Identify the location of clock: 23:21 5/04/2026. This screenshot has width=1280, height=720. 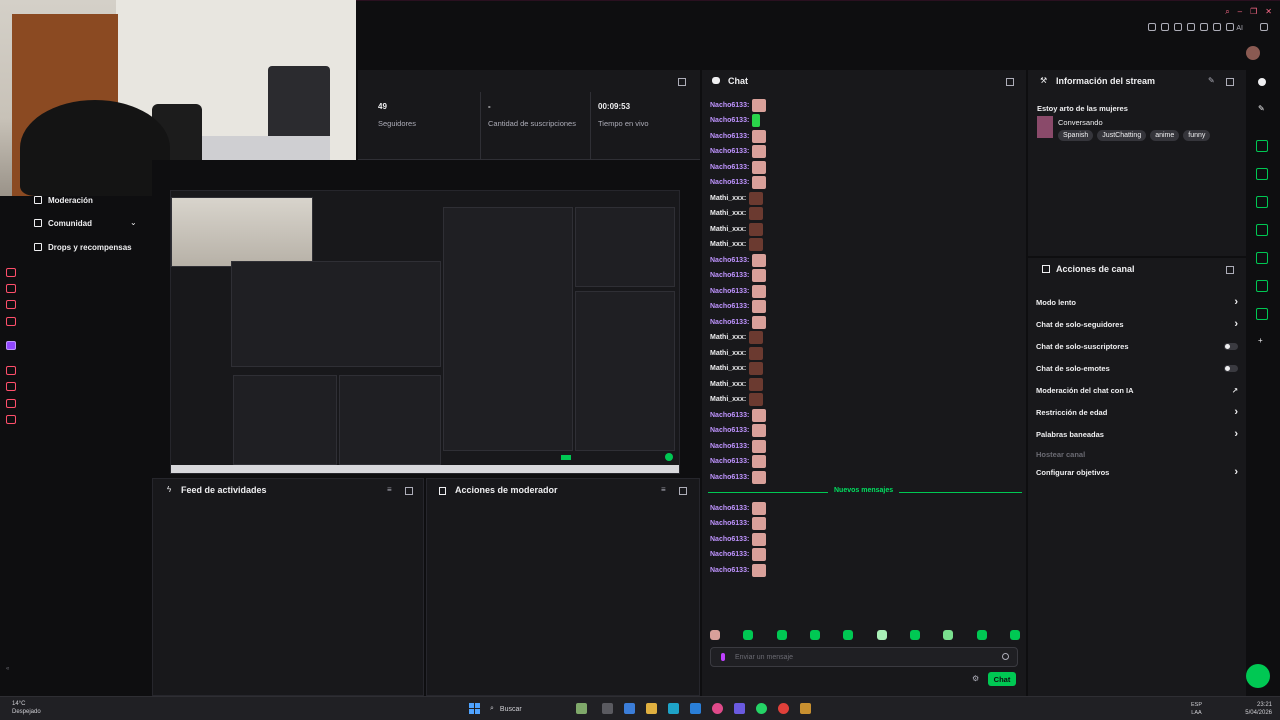
(1258, 709).